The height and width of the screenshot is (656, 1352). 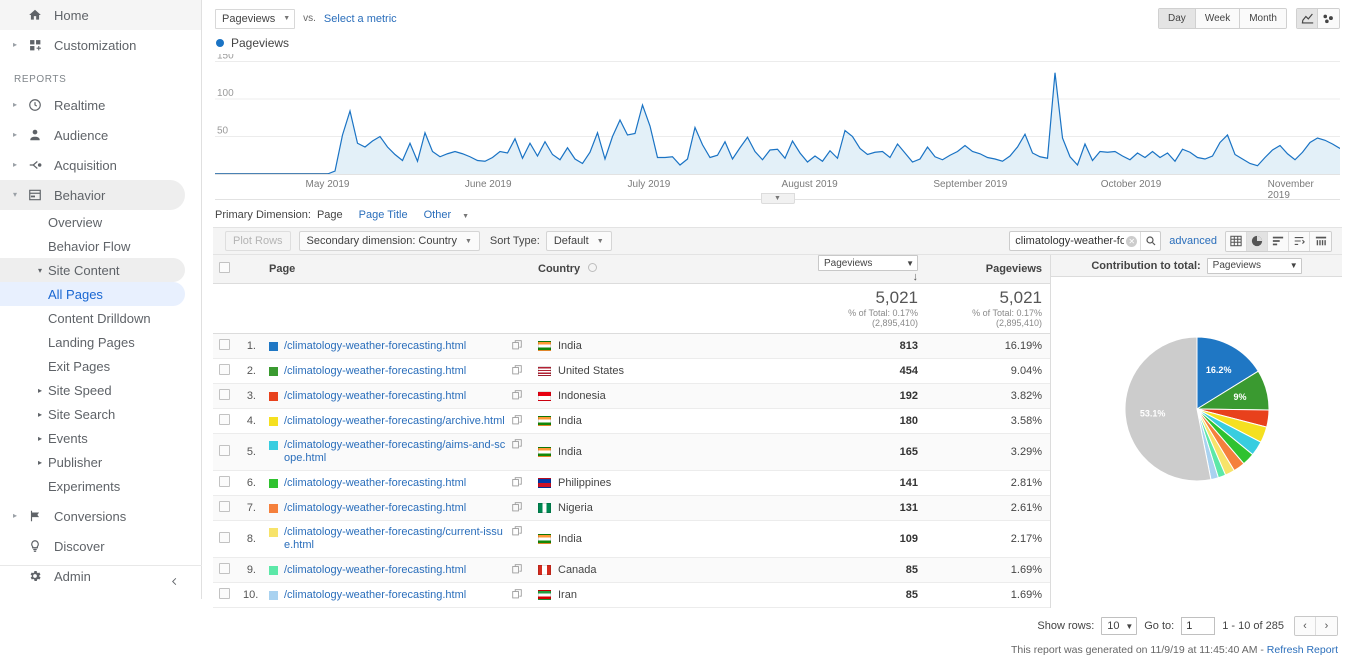 I want to click on sidebar-item-site-content: ▾ Site Content, so click(x=92, y=270).